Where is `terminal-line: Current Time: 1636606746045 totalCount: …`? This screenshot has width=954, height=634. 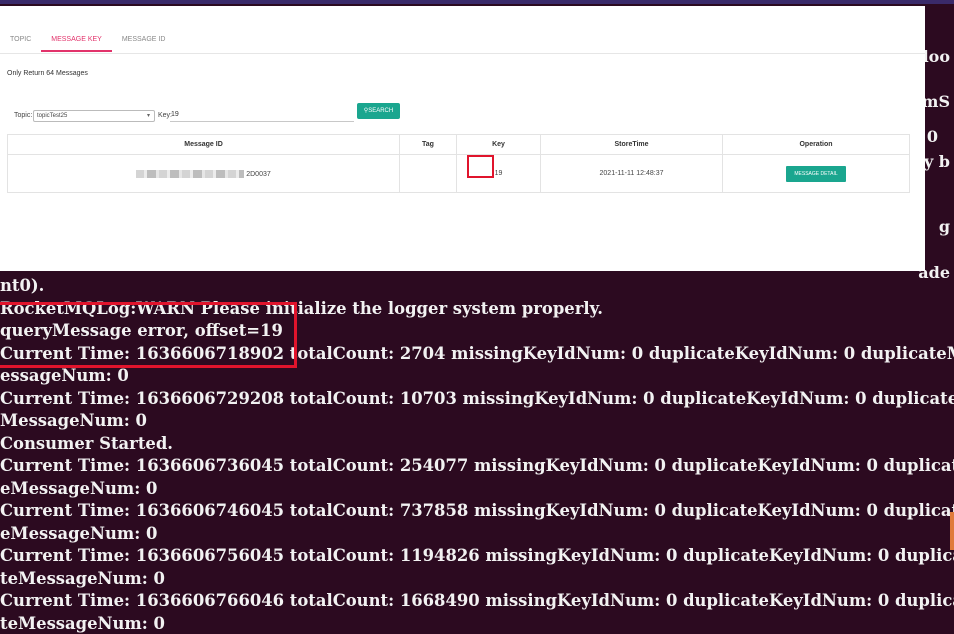
terminal-line: Current Time: 1636606746045 totalCount: … is located at coordinates (477, 510).